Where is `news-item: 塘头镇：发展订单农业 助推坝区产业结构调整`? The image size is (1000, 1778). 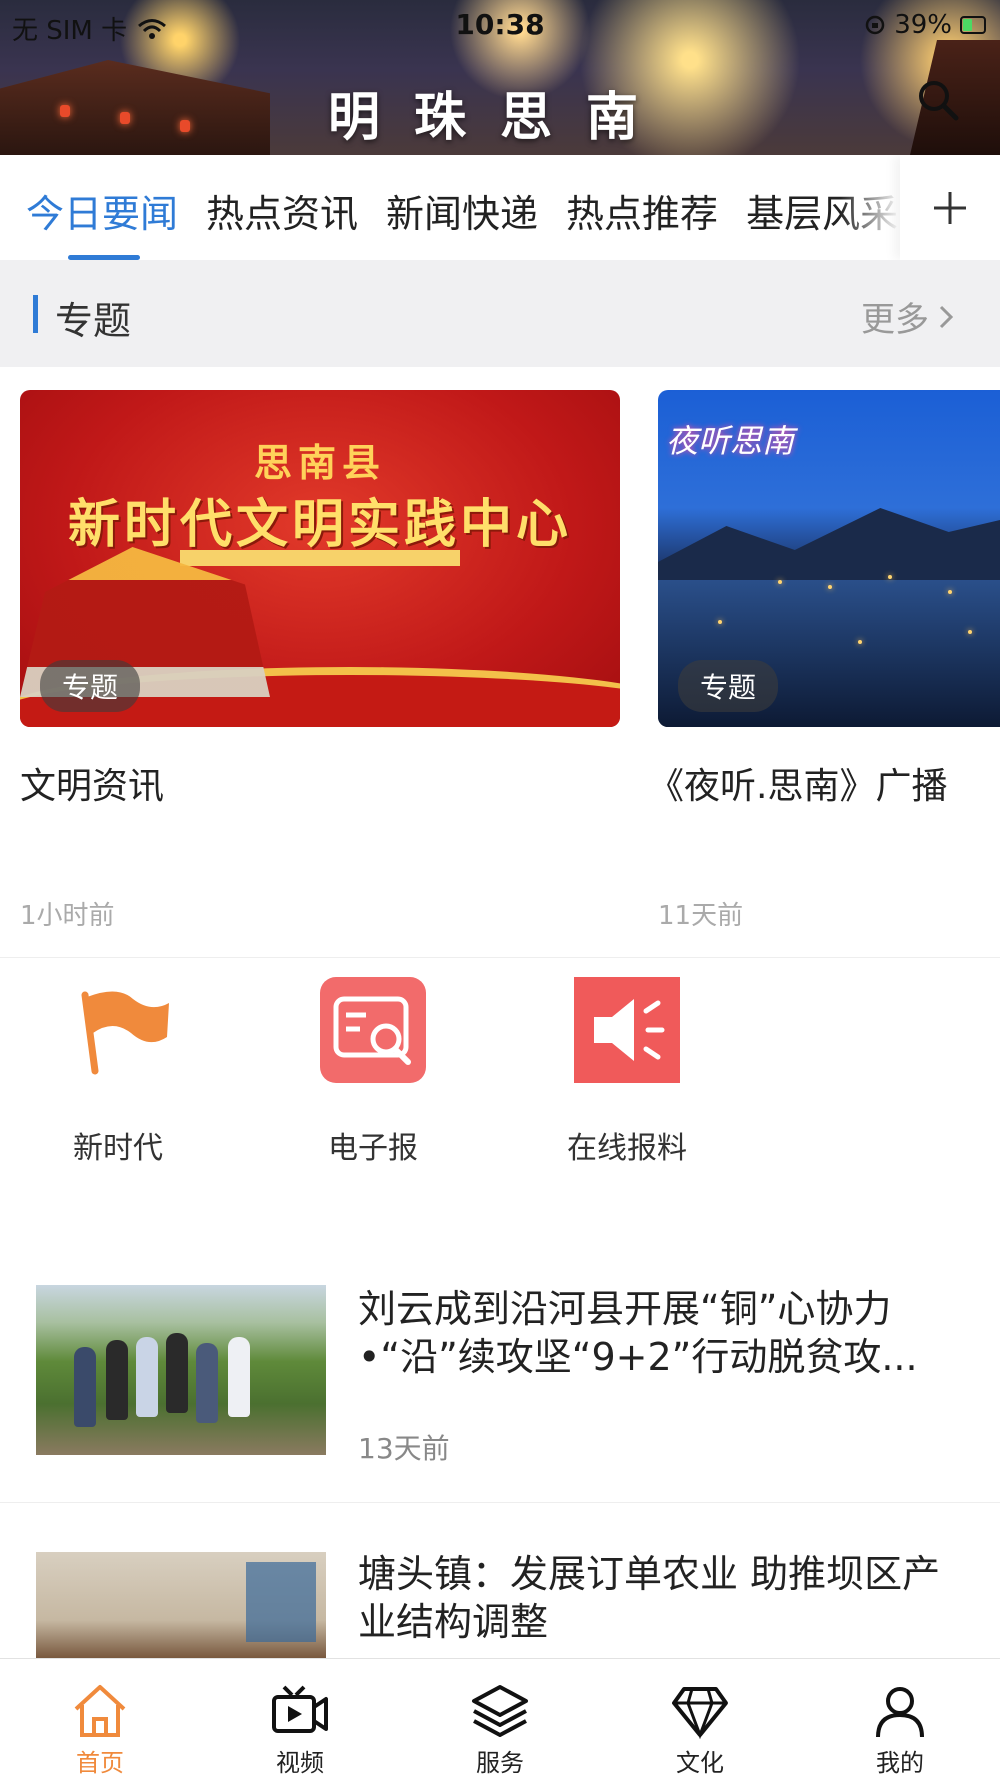
news-item: 塘头镇：发展订单农业 助推坝区产业结构调整 is located at coordinates (500, 1604).